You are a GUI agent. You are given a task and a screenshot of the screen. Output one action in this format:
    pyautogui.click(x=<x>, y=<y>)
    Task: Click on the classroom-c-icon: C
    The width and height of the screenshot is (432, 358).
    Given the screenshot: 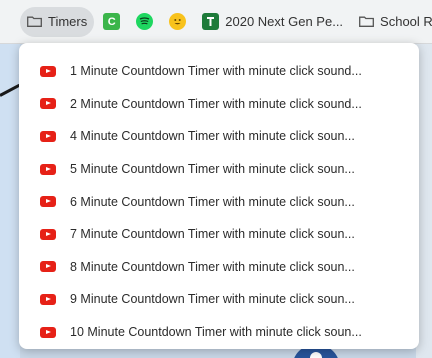 What is the action you would take?
    pyautogui.click(x=112, y=21)
    